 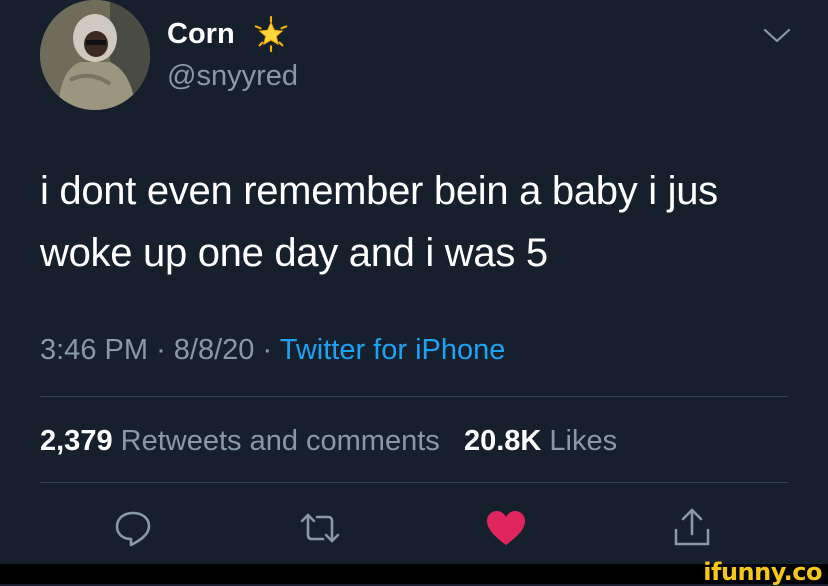 What do you see at coordinates (777, 35) in the screenshot?
I see `chevron-down-icon` at bounding box center [777, 35].